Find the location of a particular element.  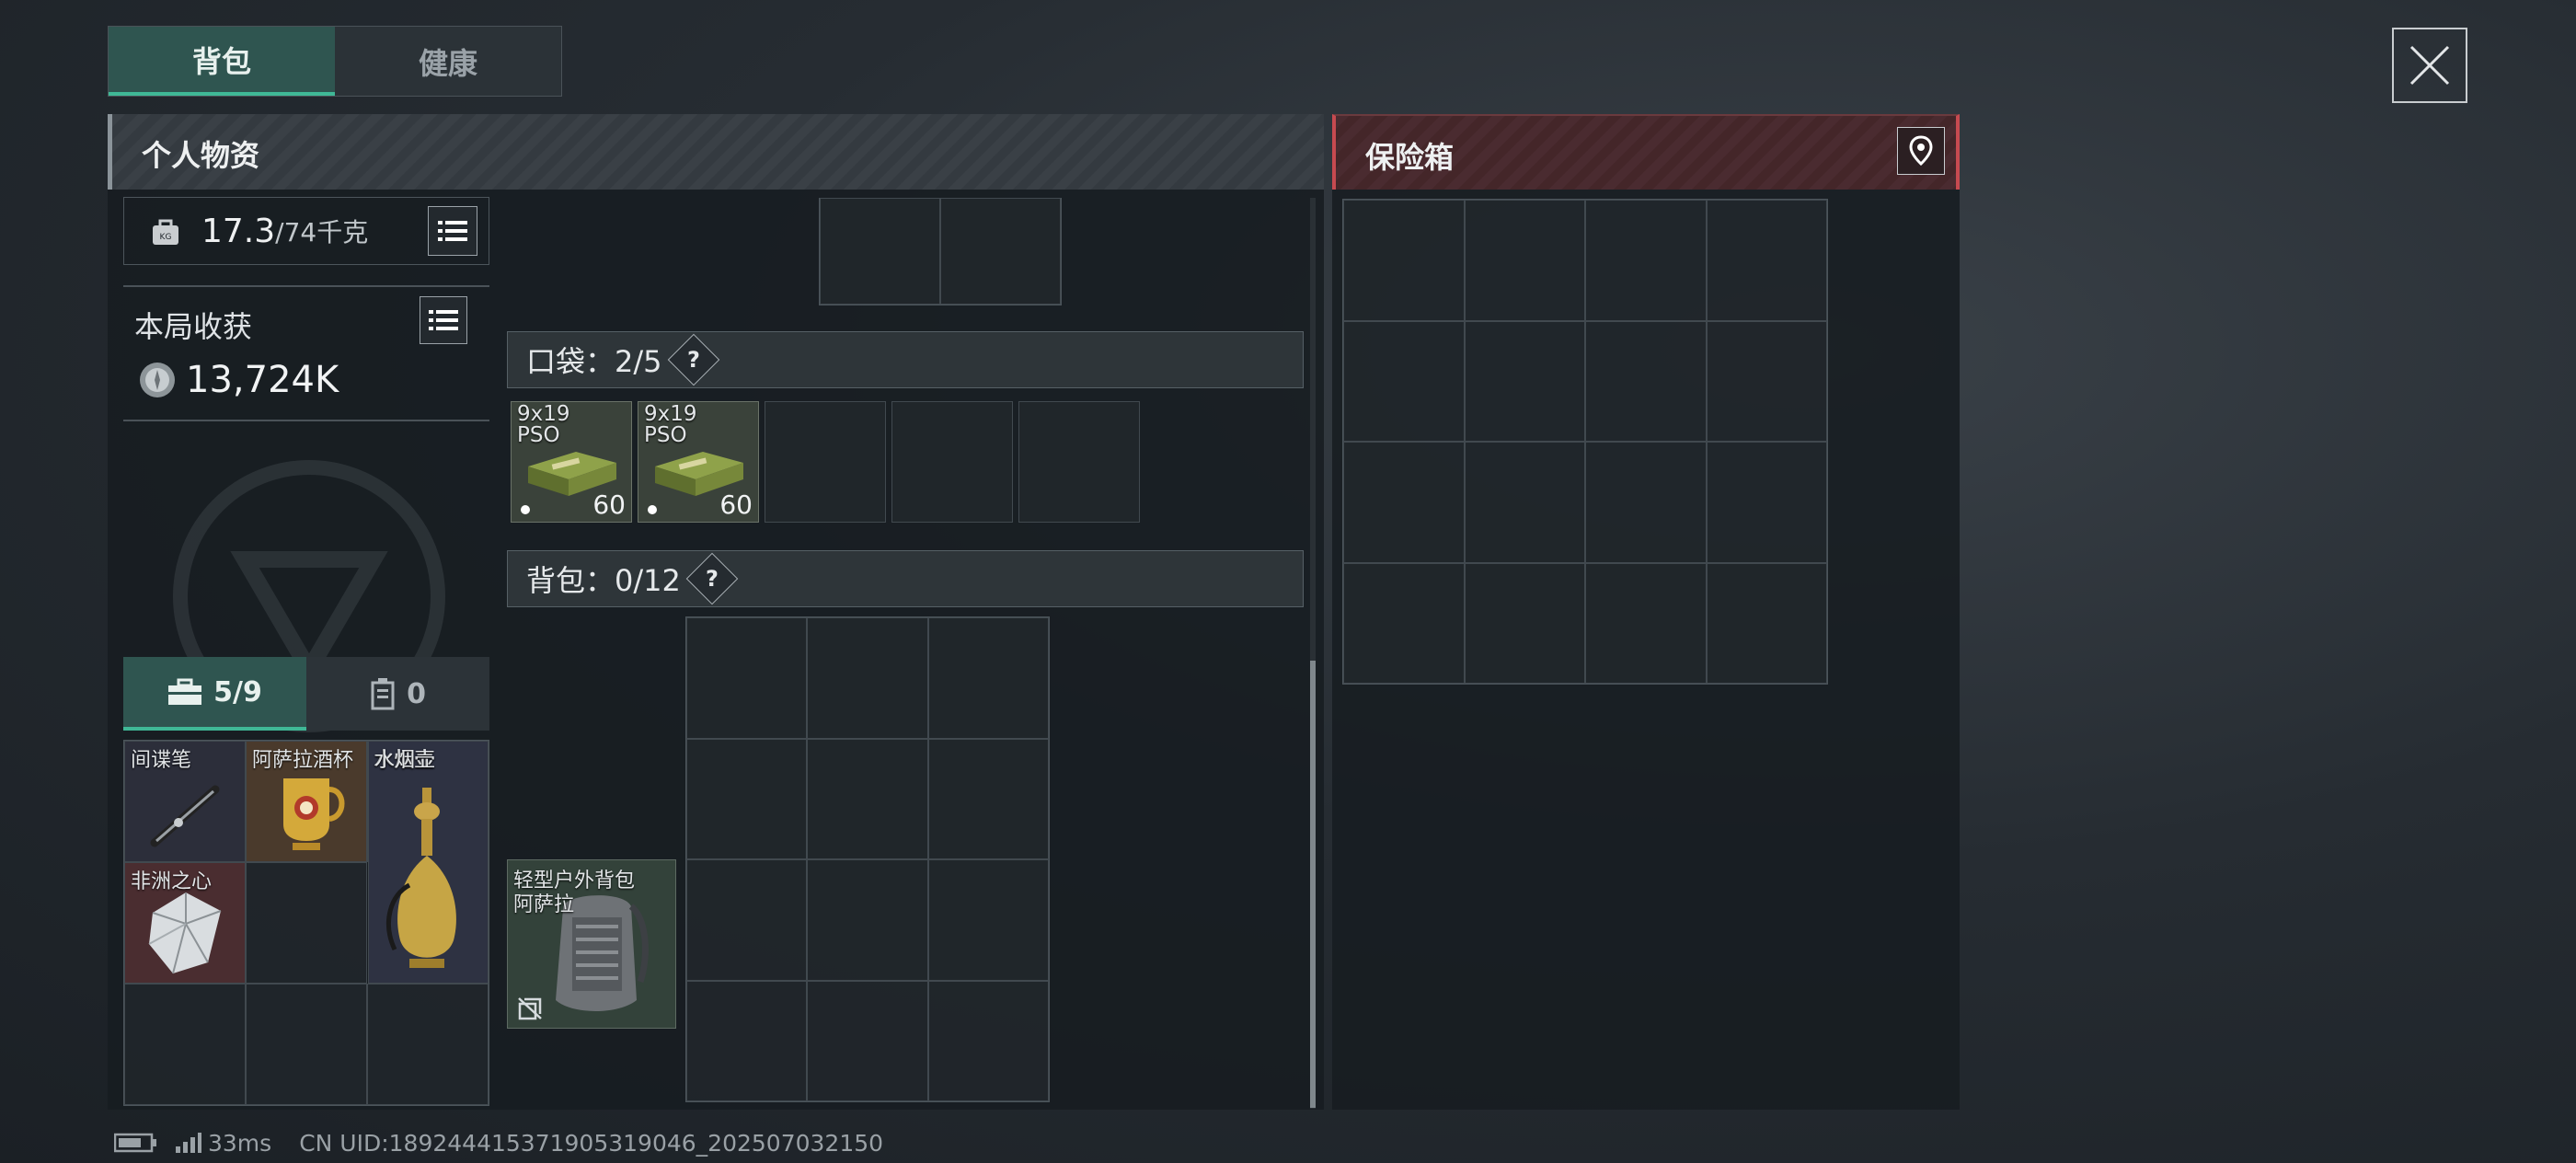

locate-button is located at coordinates (1921, 151).